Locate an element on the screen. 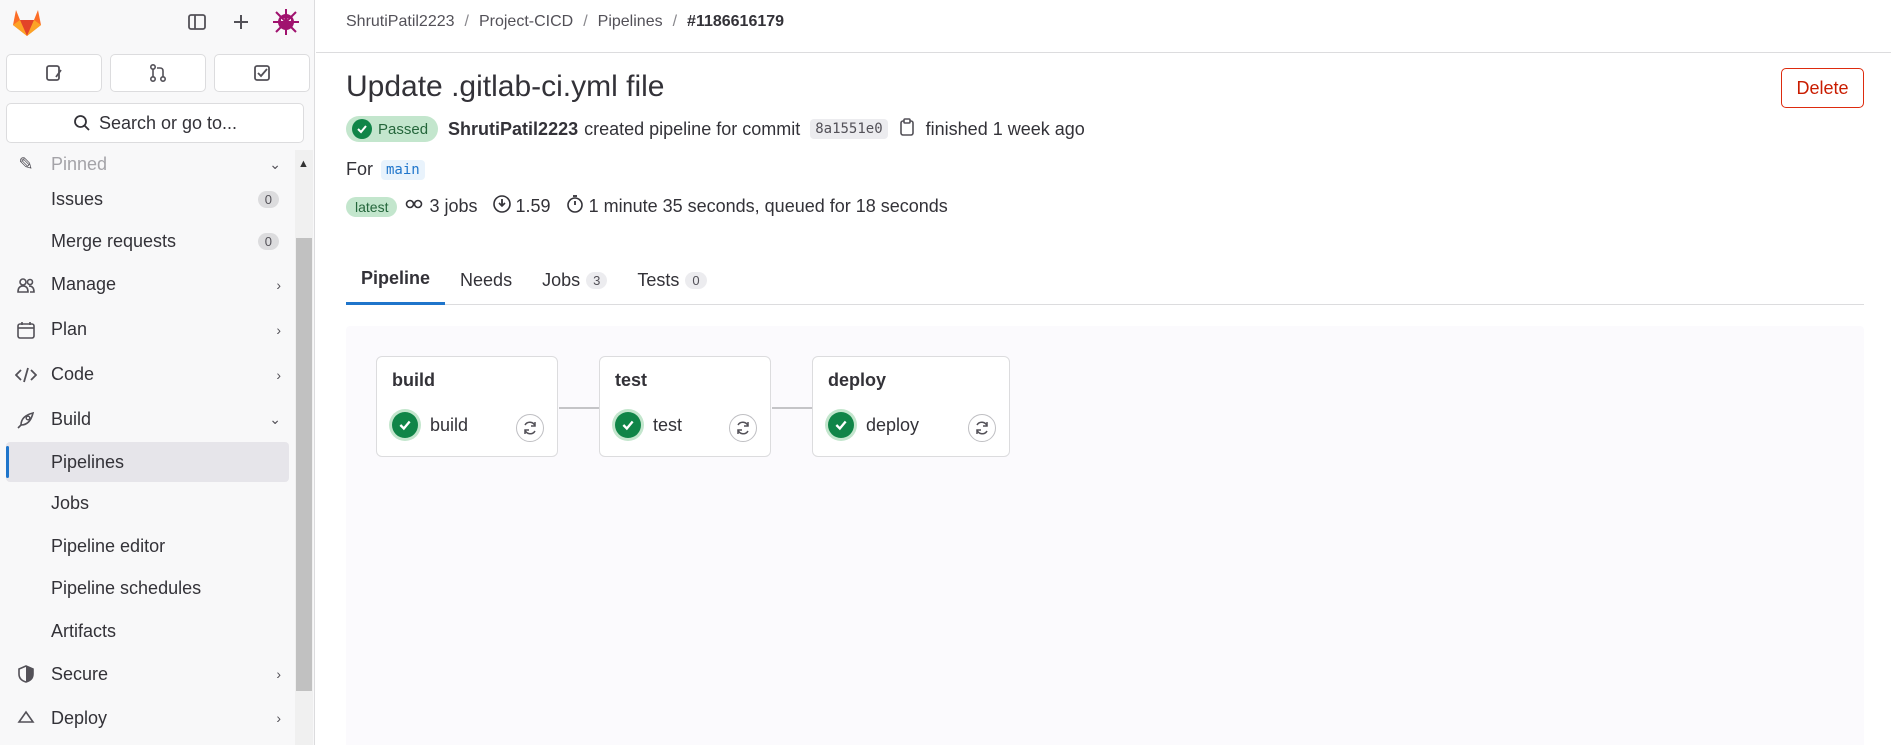  search-icon is located at coordinates (82, 123).